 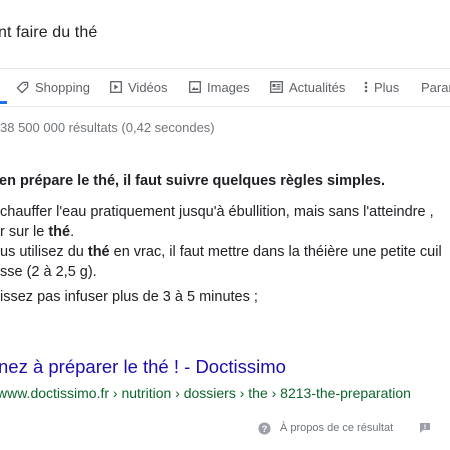 What do you see at coordinates (366, 87) in the screenshot?
I see `more-vert-icon` at bounding box center [366, 87].